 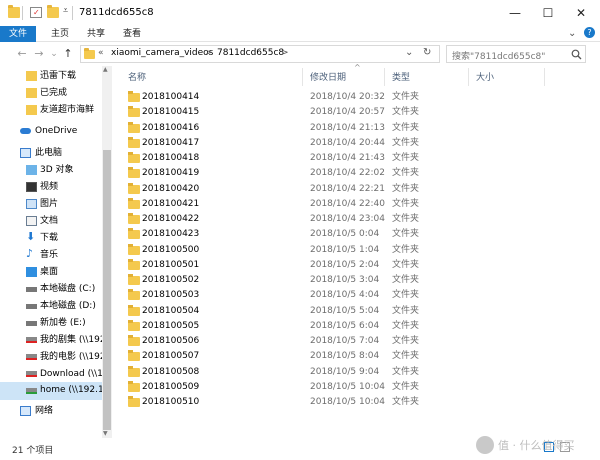 What do you see at coordinates (353, 128) in the screenshot?
I see `table-row: 2018100416 2018/10/4 21:13 文件夹` at bounding box center [353, 128].